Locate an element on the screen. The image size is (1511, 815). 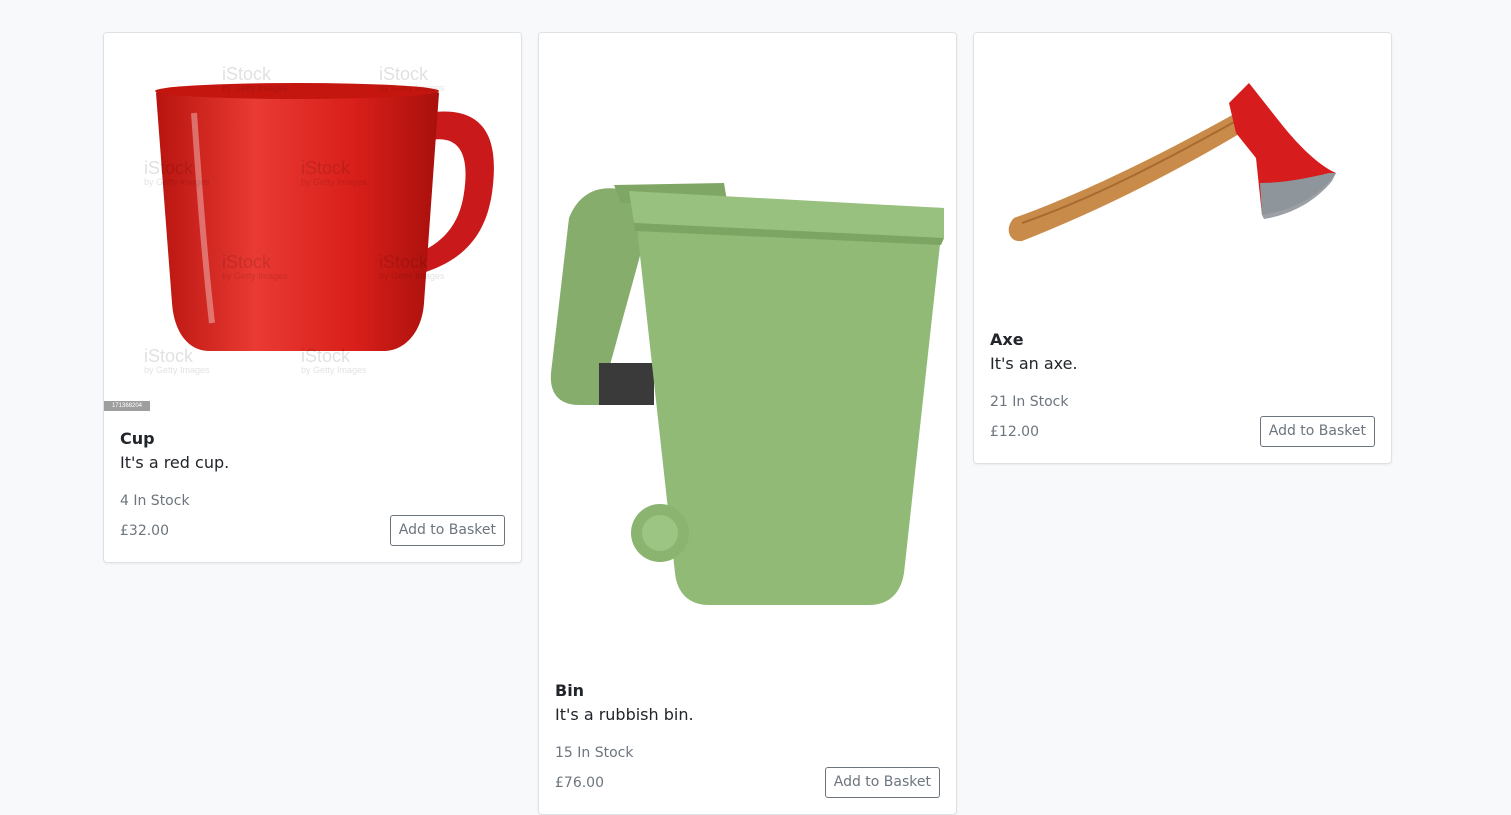
product-description: It's a red cup. is located at coordinates (175, 462).